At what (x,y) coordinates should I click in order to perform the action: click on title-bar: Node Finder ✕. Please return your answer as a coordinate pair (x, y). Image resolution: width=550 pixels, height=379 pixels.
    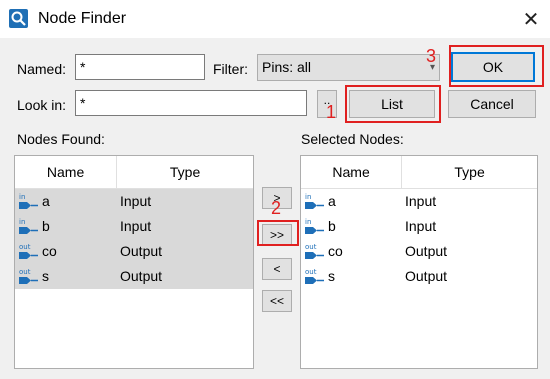
    Looking at the image, I should click on (275, 19).